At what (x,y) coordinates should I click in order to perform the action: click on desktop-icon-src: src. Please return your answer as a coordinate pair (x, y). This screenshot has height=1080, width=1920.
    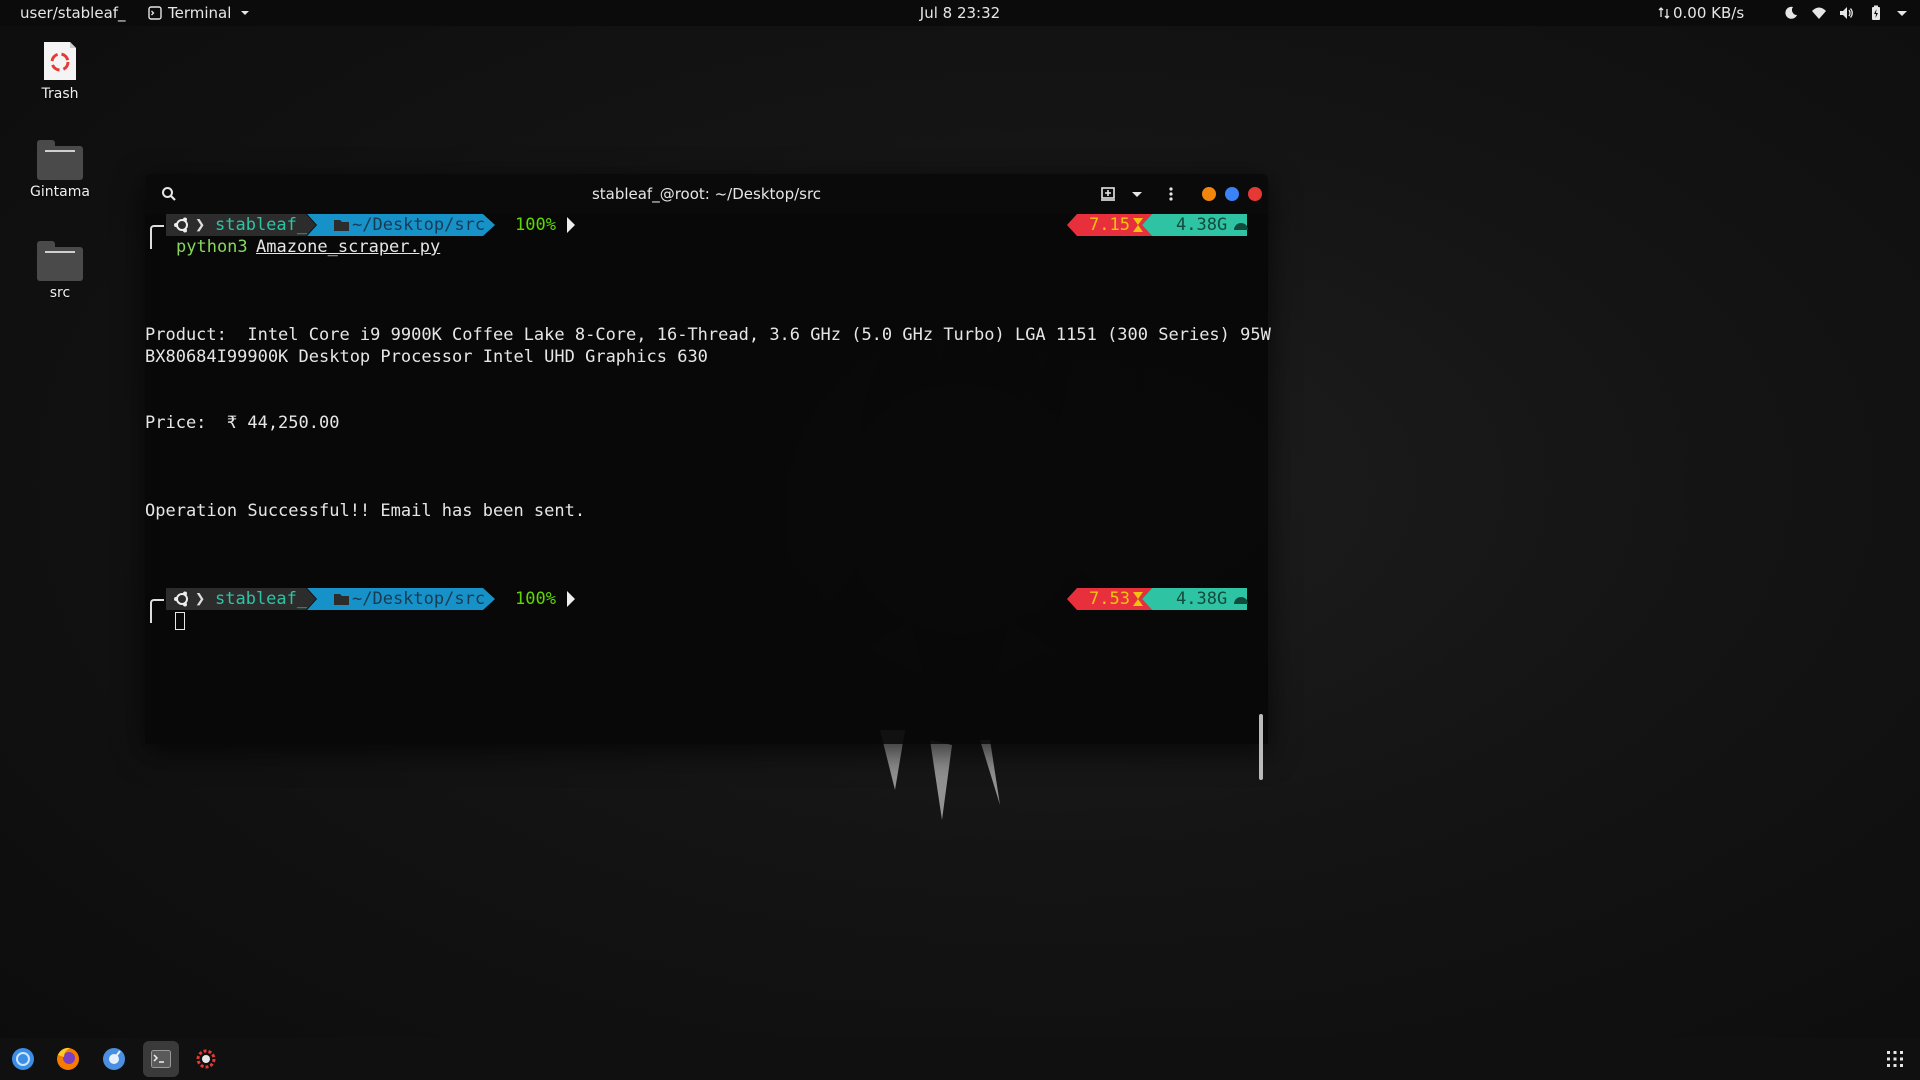
    Looking at the image, I should click on (60, 271).